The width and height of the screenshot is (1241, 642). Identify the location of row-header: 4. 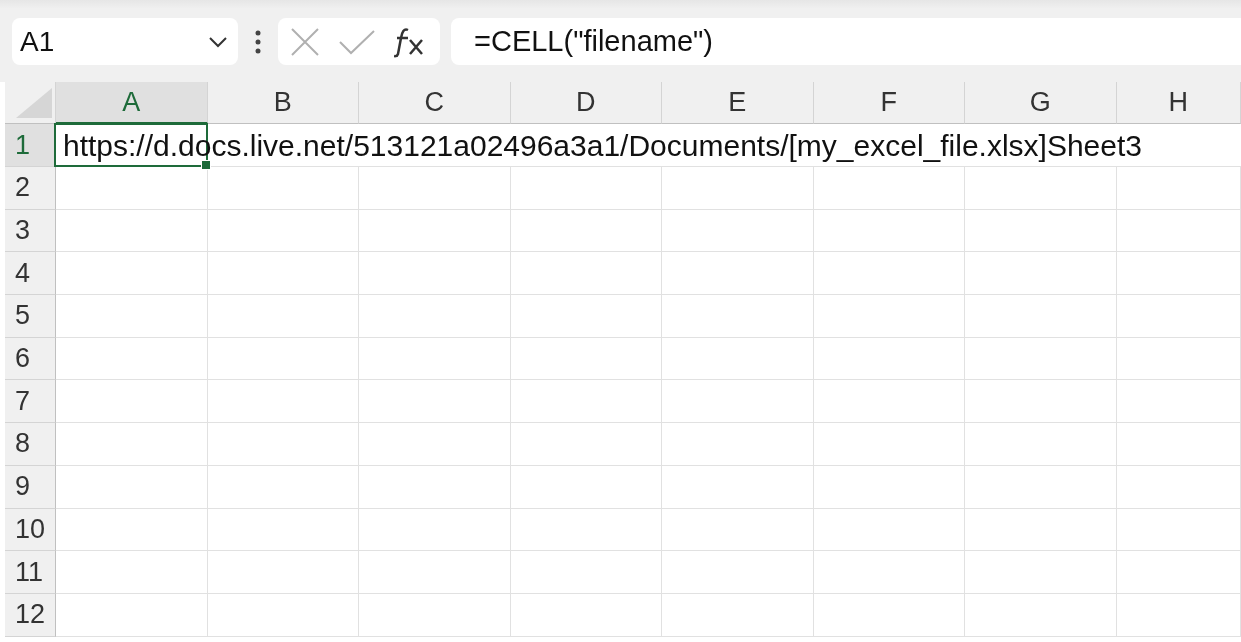
(30, 274).